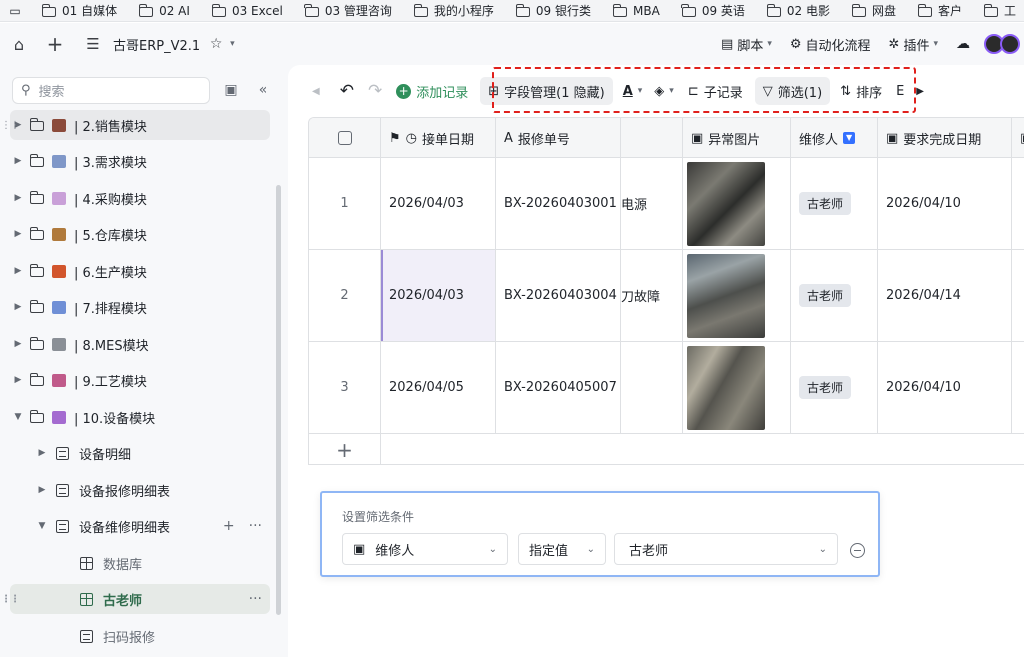  Describe the element at coordinates (140, 271) in the screenshot. I see `sidebar-item-production: ▶ | 6.生产模块` at that location.